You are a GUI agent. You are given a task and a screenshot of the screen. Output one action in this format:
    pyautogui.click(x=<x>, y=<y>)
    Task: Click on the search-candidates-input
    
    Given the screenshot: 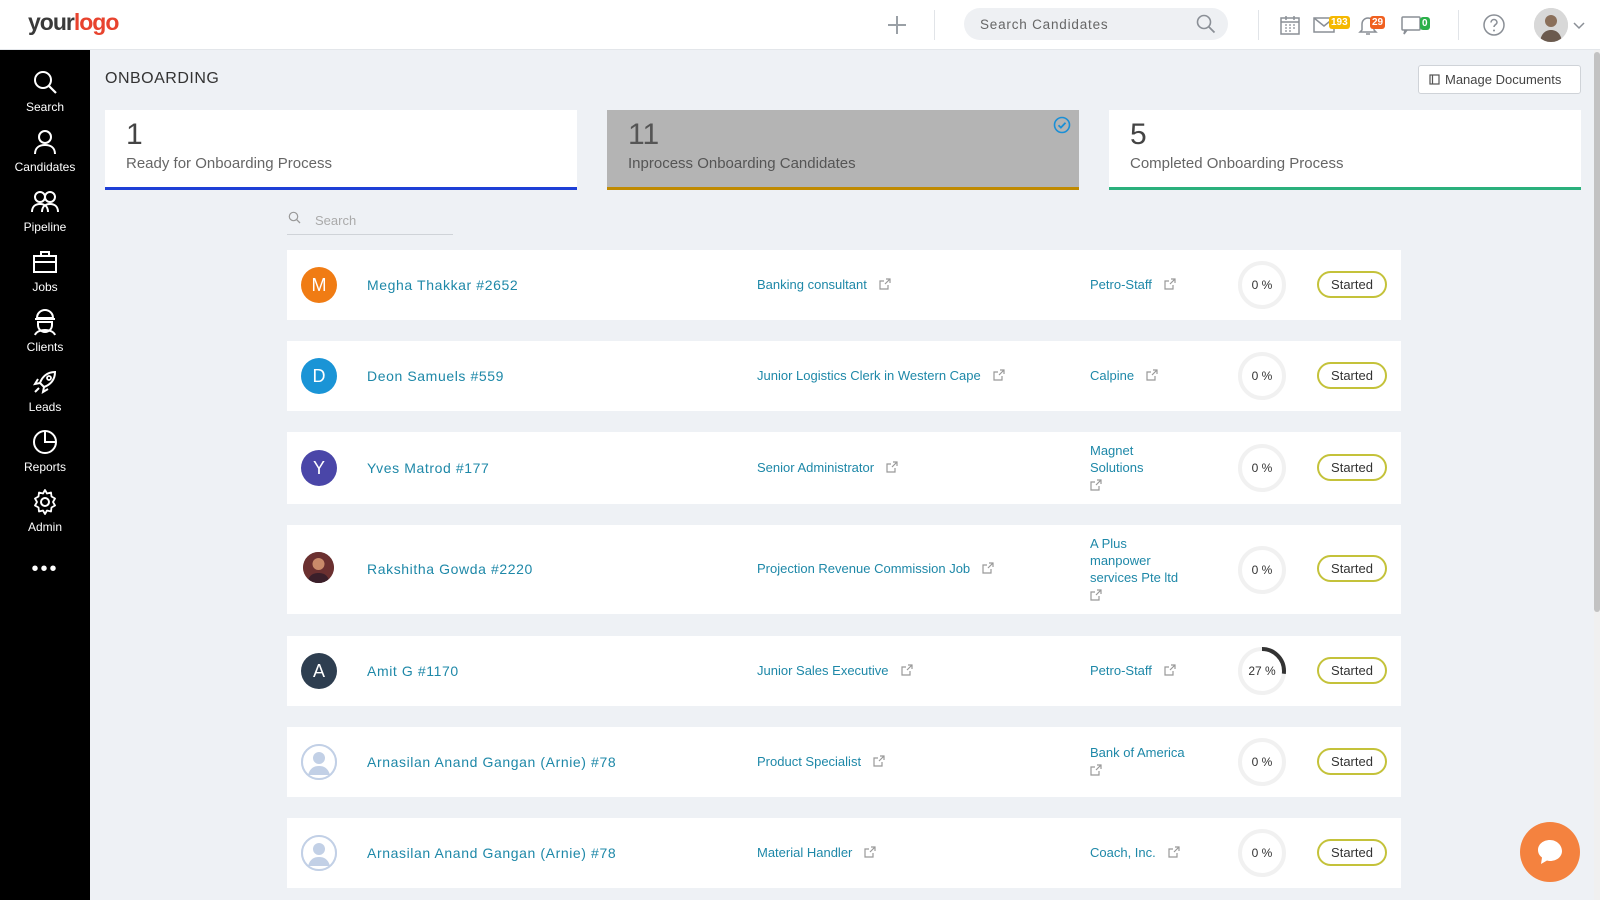 What is the action you would take?
    pyautogui.click(x=1096, y=24)
    